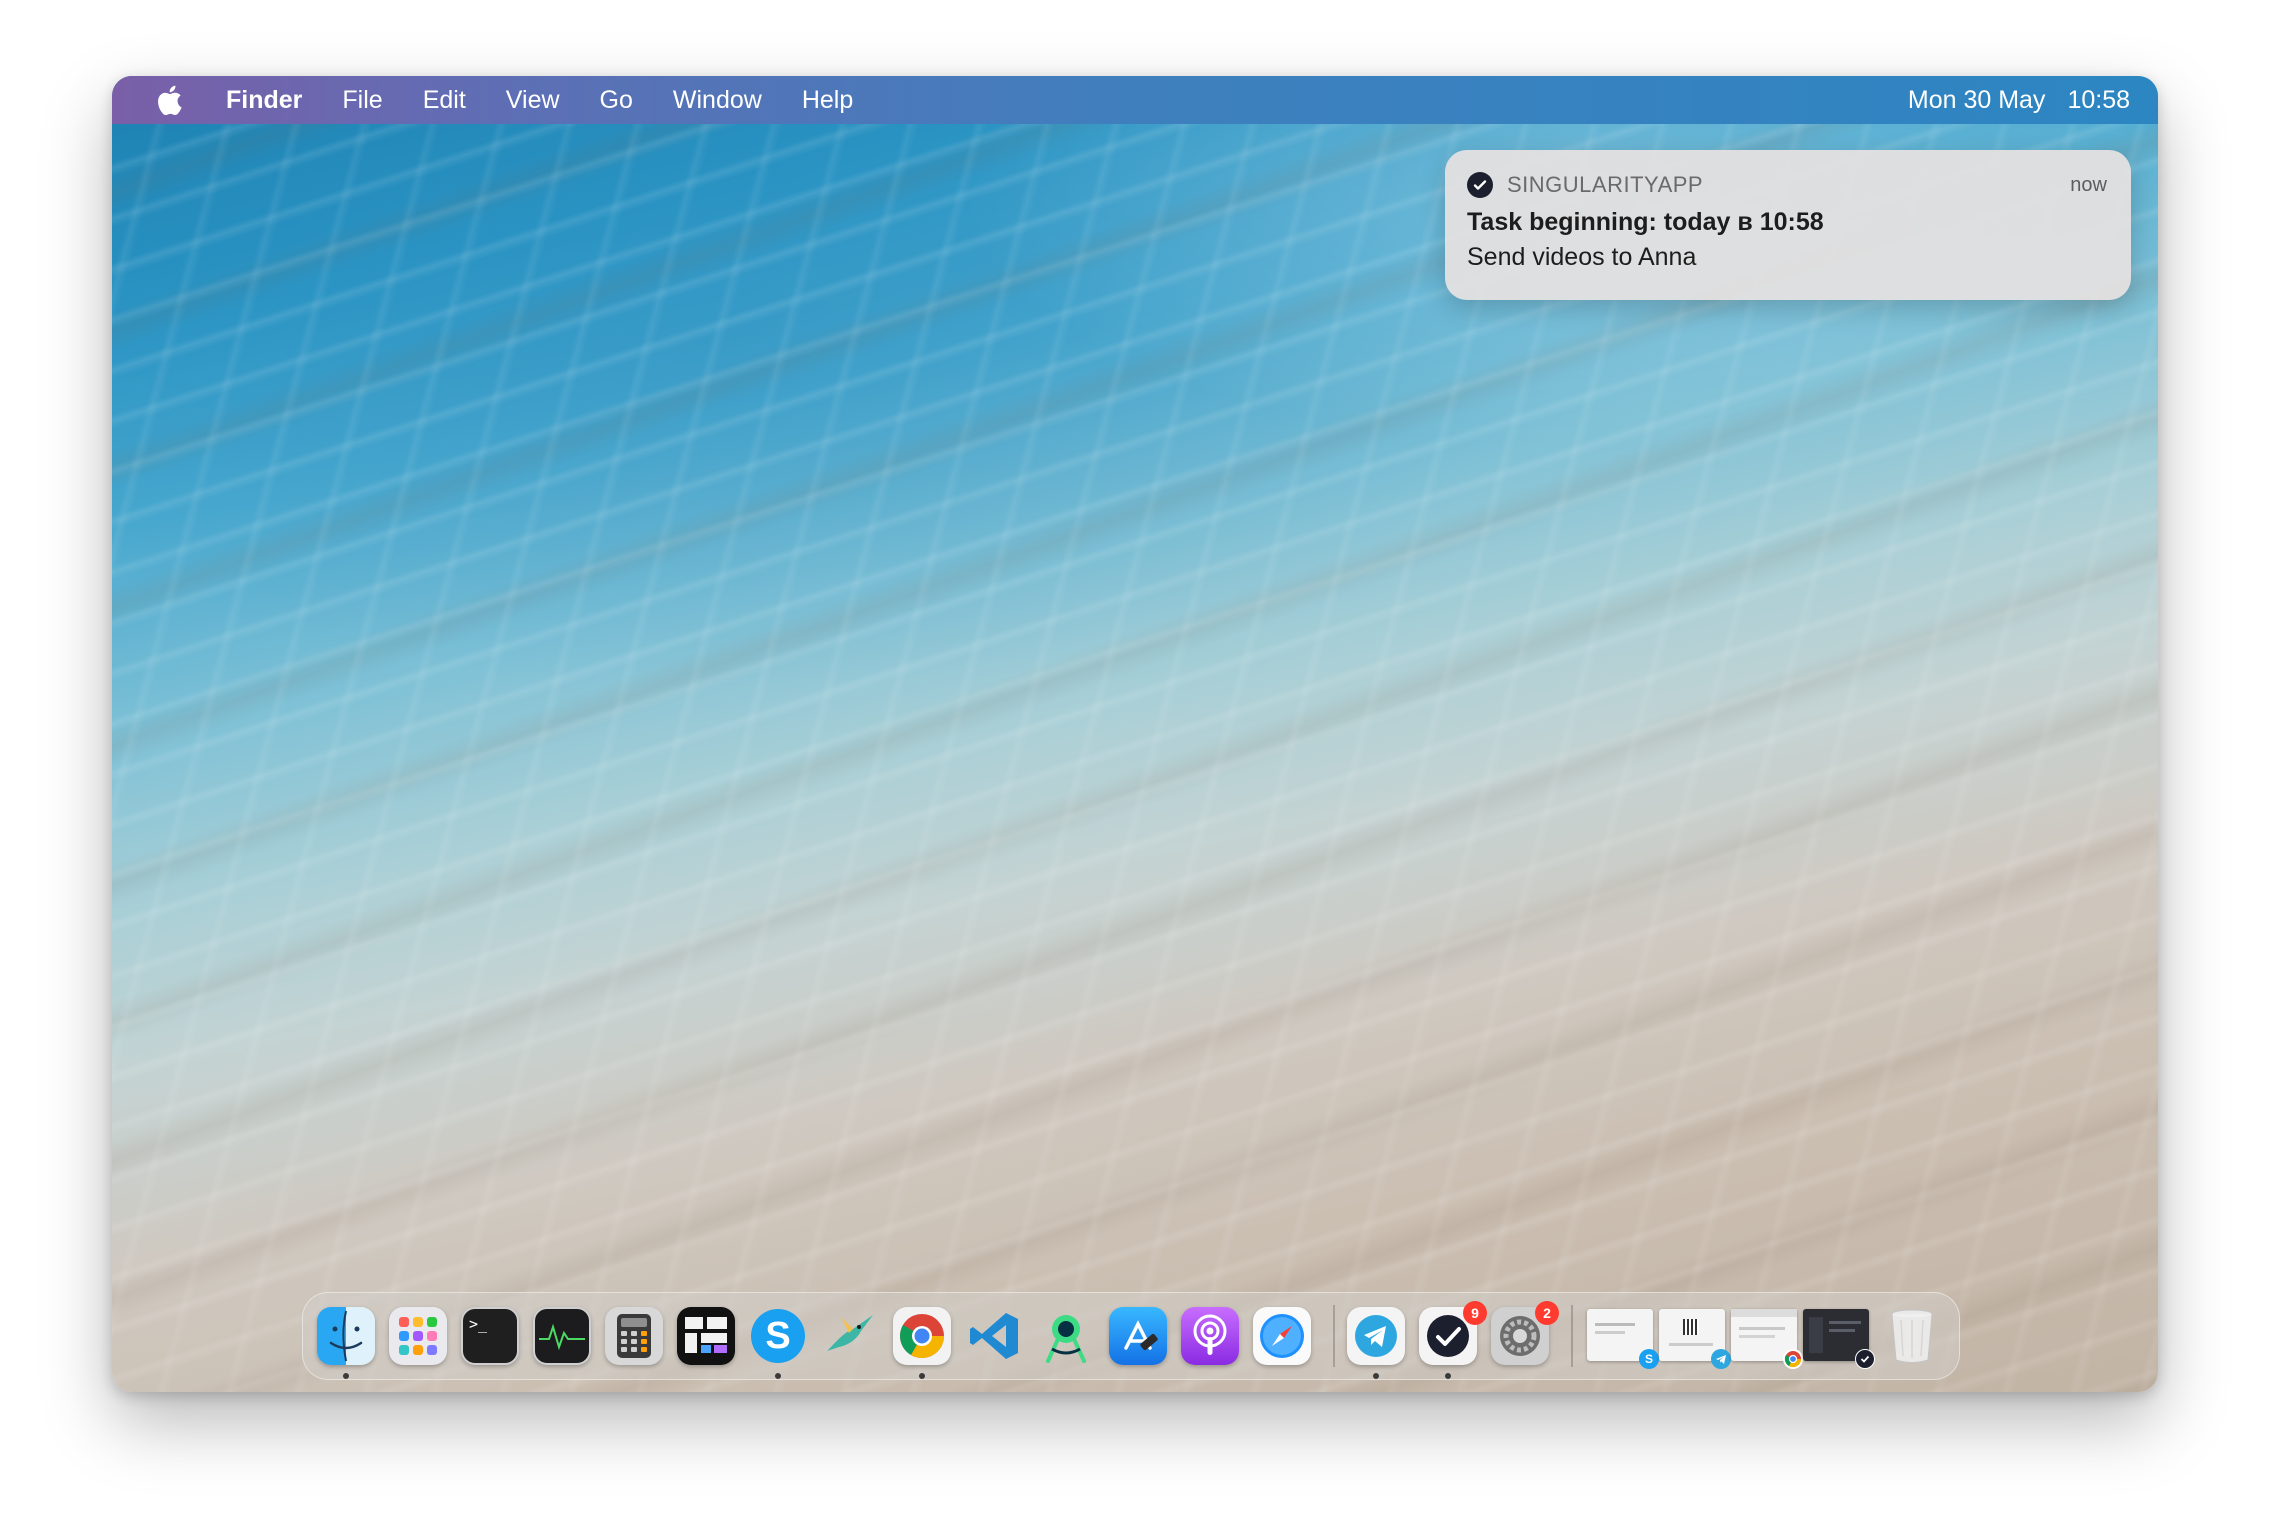 Image resolution: width=2270 pixels, height=1540 pixels. Describe the element at coordinates (1912, 1336) in the screenshot. I see `trash-icon` at that location.